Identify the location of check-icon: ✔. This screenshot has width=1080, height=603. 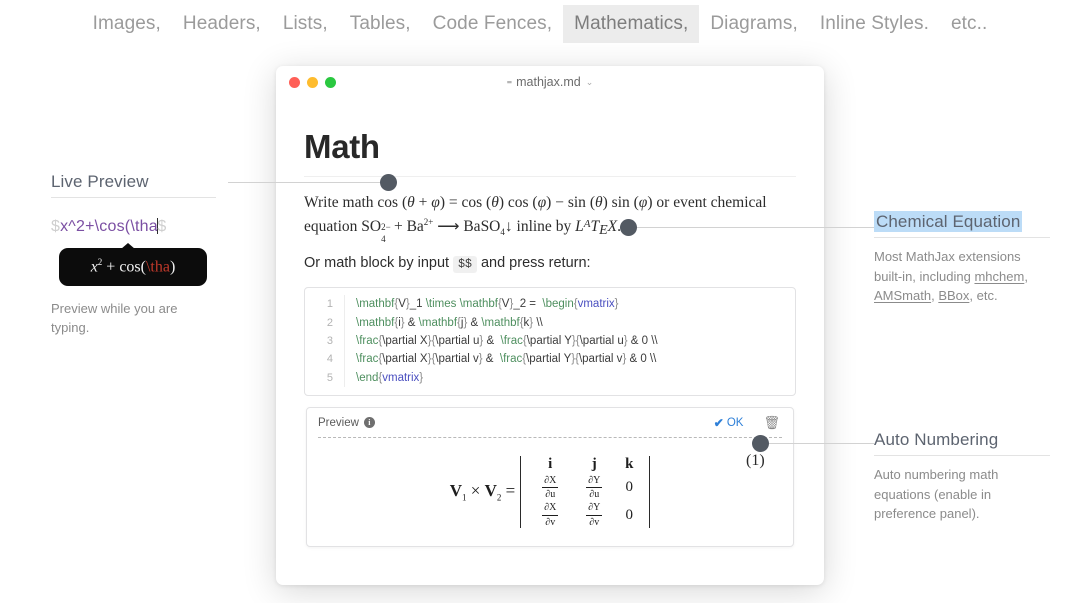
(718, 422).